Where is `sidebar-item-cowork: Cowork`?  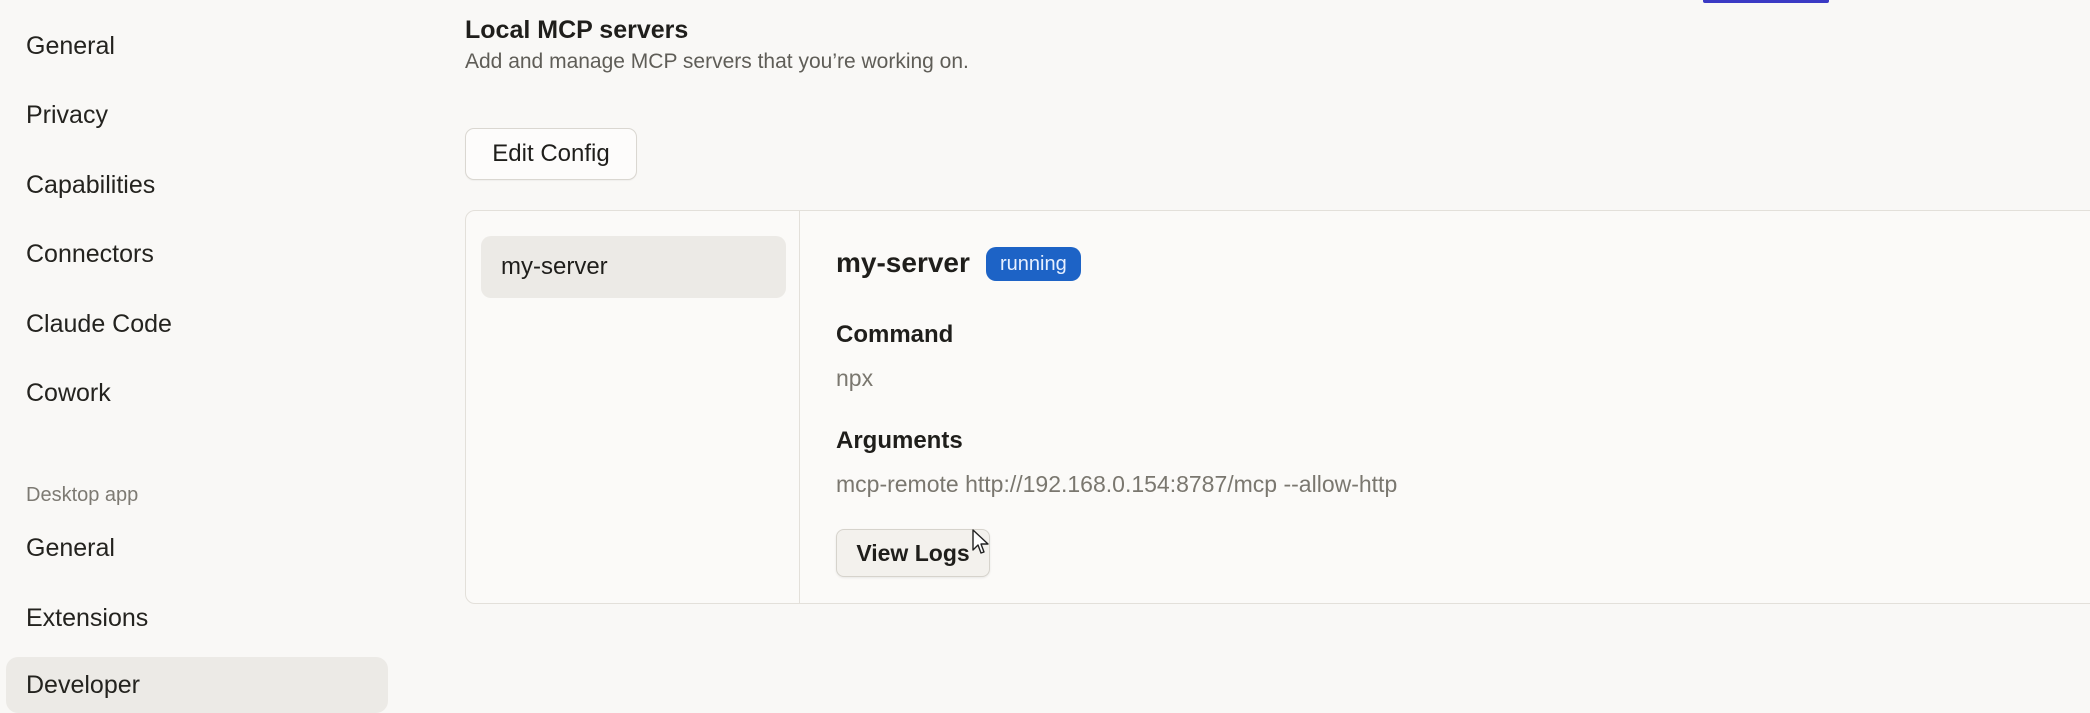 sidebar-item-cowork: Cowork is located at coordinates (197, 393).